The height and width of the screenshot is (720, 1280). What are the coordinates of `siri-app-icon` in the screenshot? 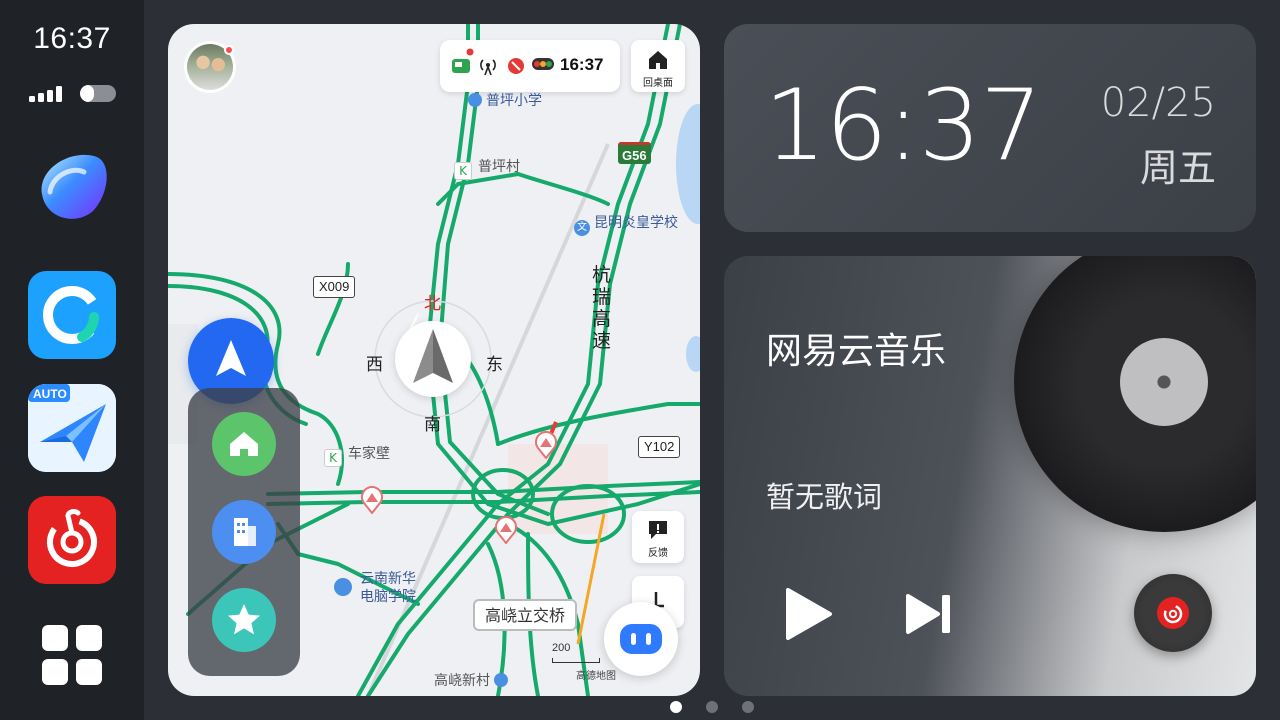 It's located at (72, 186).